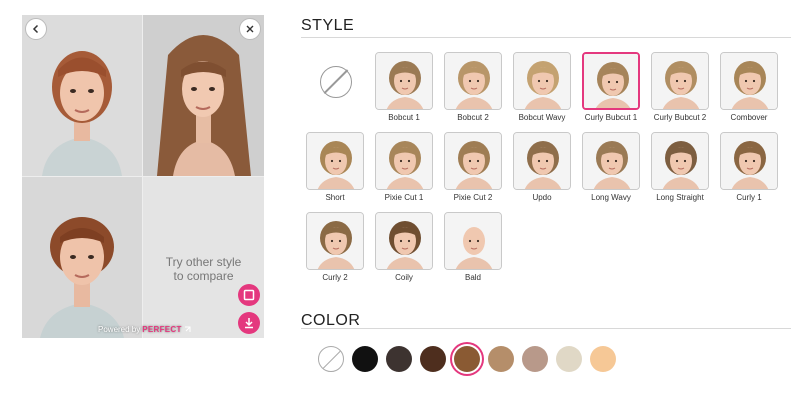  I want to click on style-option-long-straight: Long Straight, so click(680, 167).